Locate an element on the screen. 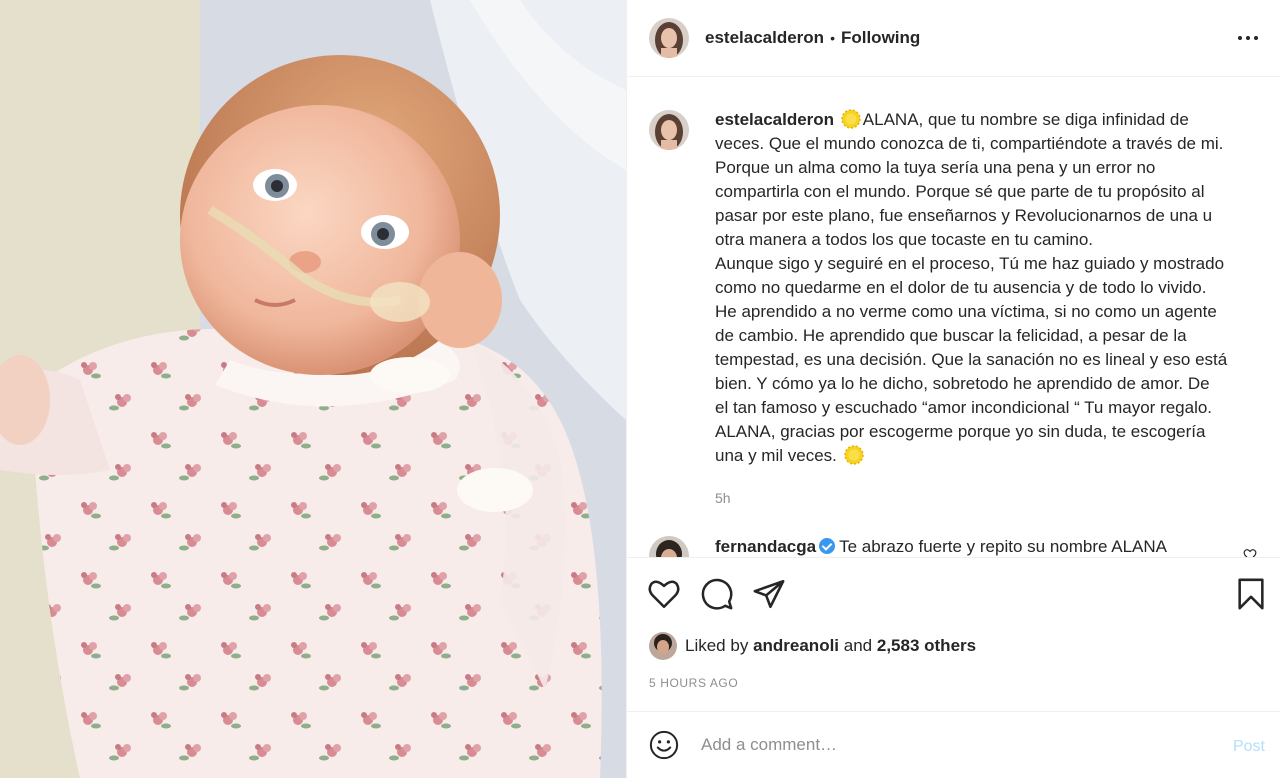 The image size is (1280, 778). comment-icon is located at coordinates (717, 594).